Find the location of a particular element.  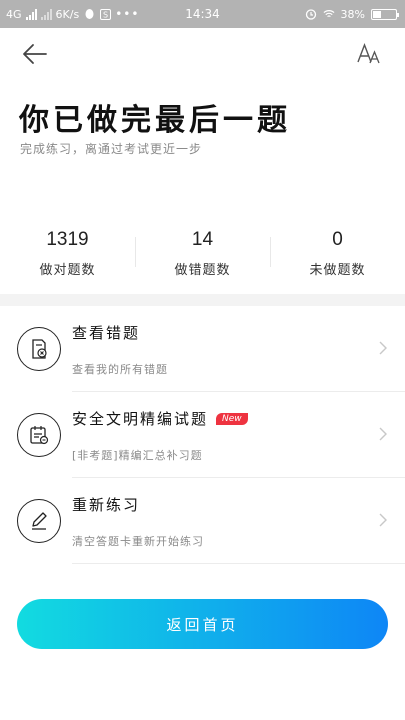

menu-item-label: 查看错题 is located at coordinates (106, 333).